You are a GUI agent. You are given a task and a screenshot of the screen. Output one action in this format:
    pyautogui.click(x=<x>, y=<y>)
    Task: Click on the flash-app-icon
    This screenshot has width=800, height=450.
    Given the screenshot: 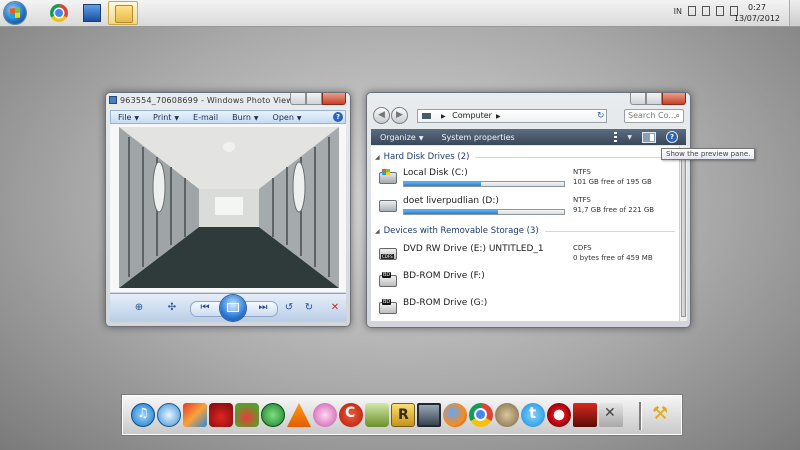 What is the action you would take?
    pyautogui.click(x=585, y=415)
    